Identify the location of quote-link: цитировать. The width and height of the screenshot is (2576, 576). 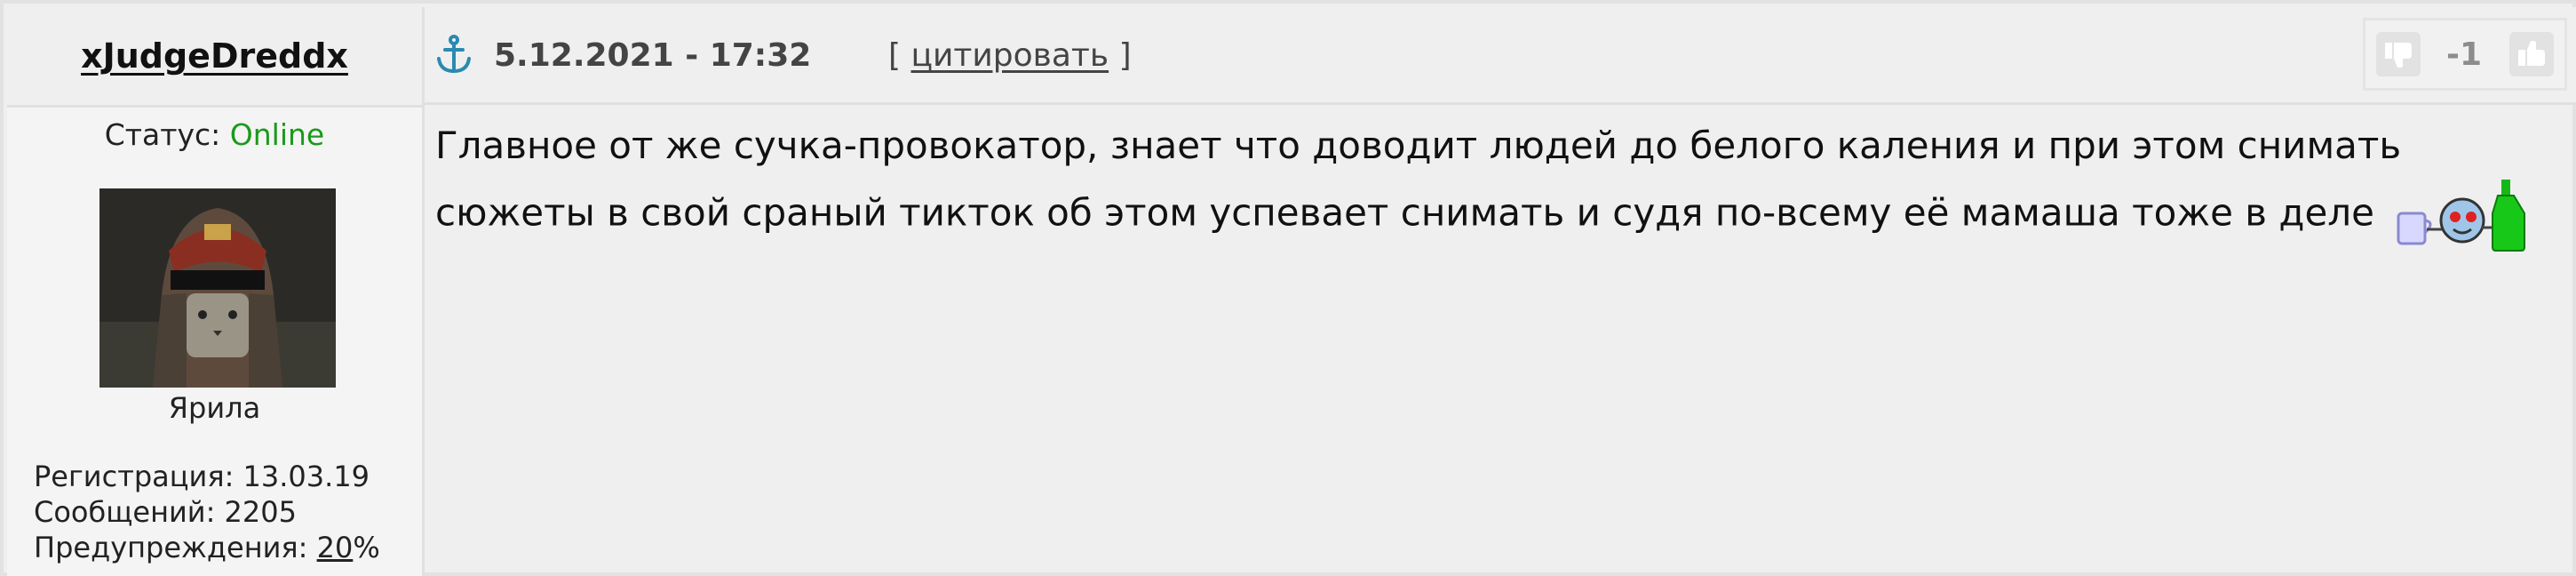
(1010, 55).